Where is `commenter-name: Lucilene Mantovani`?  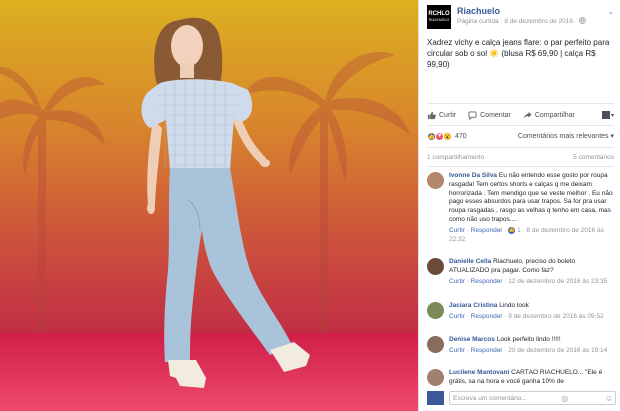 commenter-name: Lucilene Mantovani is located at coordinates (479, 372).